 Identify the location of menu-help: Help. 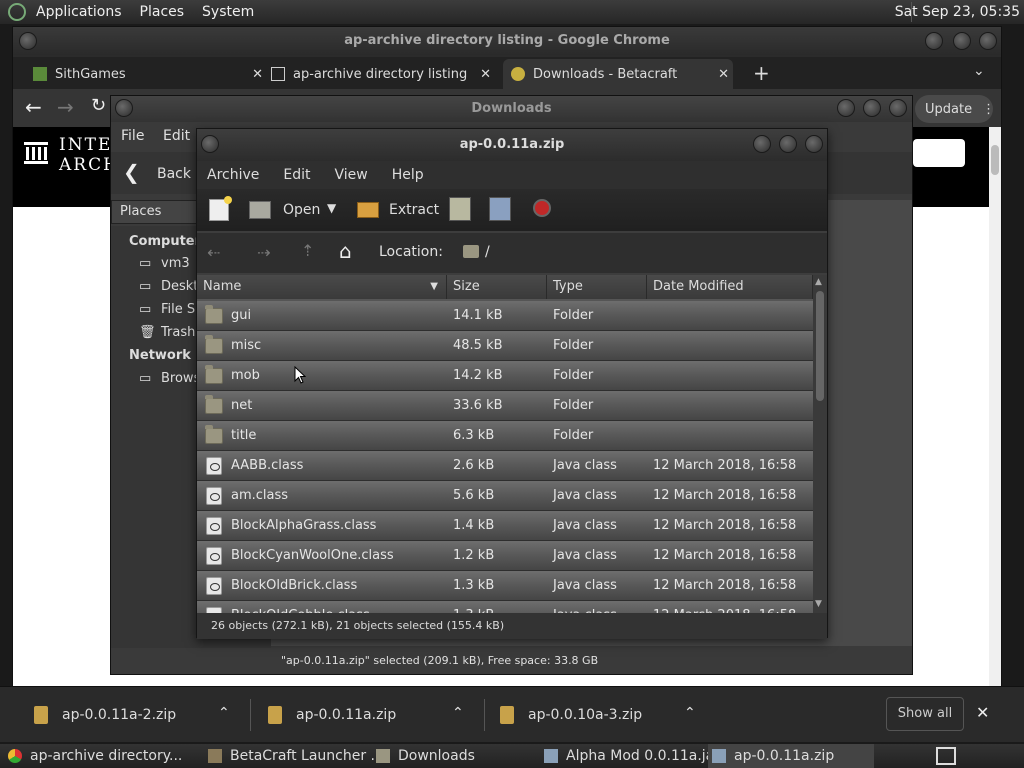
(408, 175).